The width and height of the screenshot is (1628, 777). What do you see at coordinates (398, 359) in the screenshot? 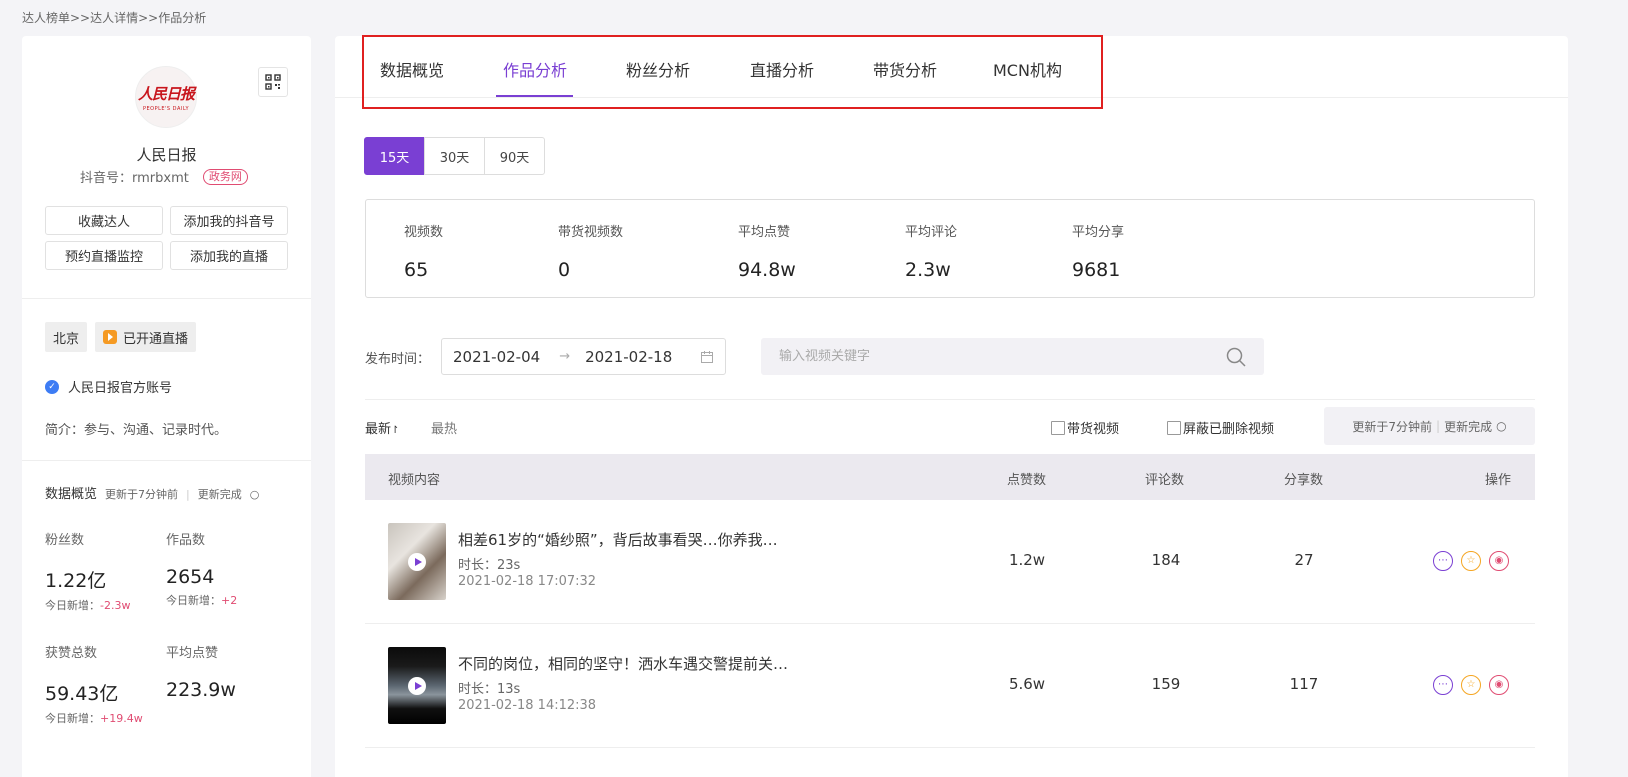
I see `publish-time-label: 发布时间：` at bounding box center [398, 359].